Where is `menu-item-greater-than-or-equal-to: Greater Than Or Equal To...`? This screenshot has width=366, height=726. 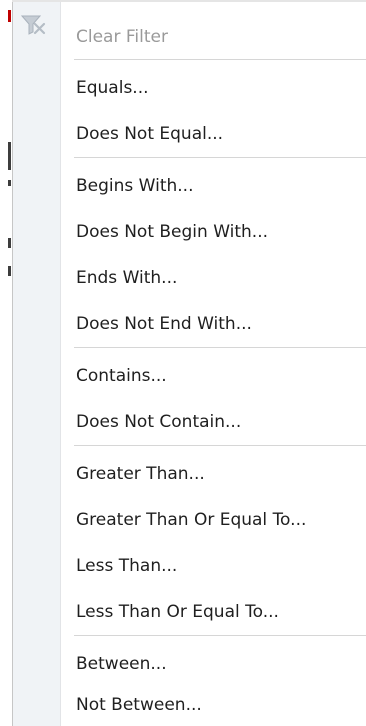 menu-item-greater-than-or-equal-to: Greater Than Or Equal To... is located at coordinates (213, 520).